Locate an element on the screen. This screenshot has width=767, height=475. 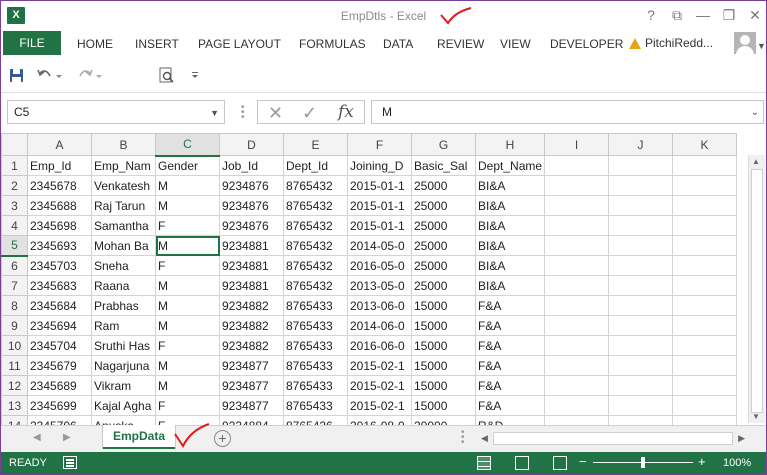
column-header: J is located at coordinates (641, 144).